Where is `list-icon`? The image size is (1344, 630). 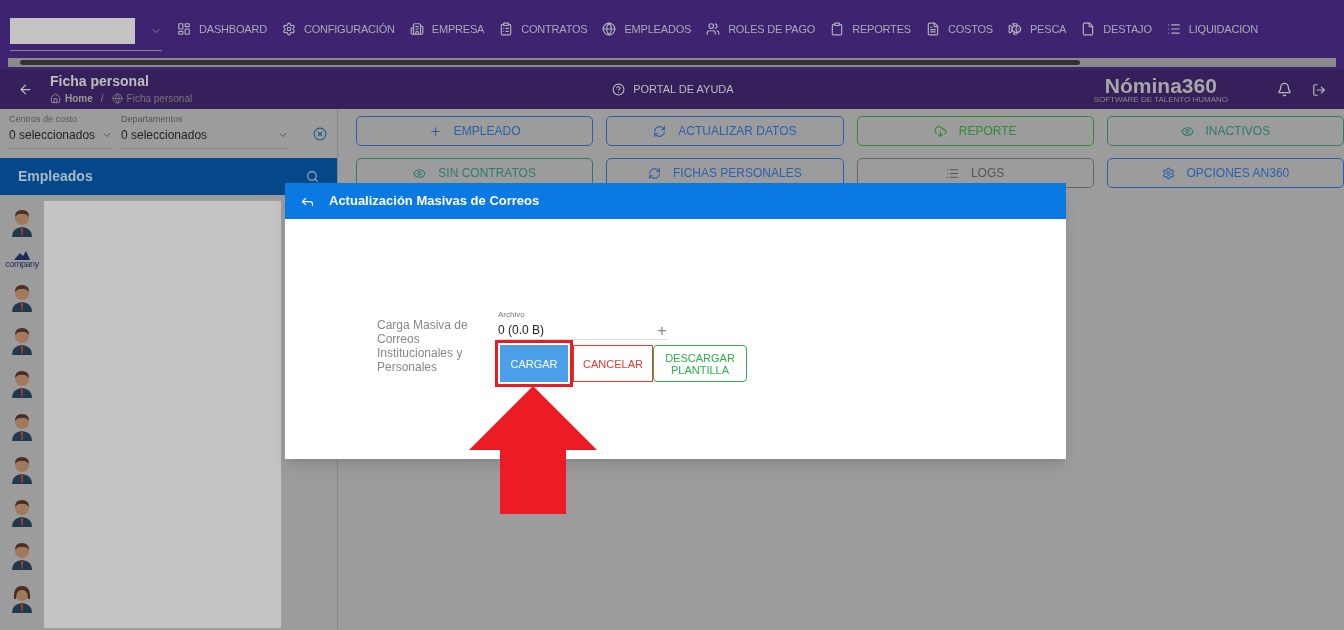 list-icon is located at coordinates (952, 173).